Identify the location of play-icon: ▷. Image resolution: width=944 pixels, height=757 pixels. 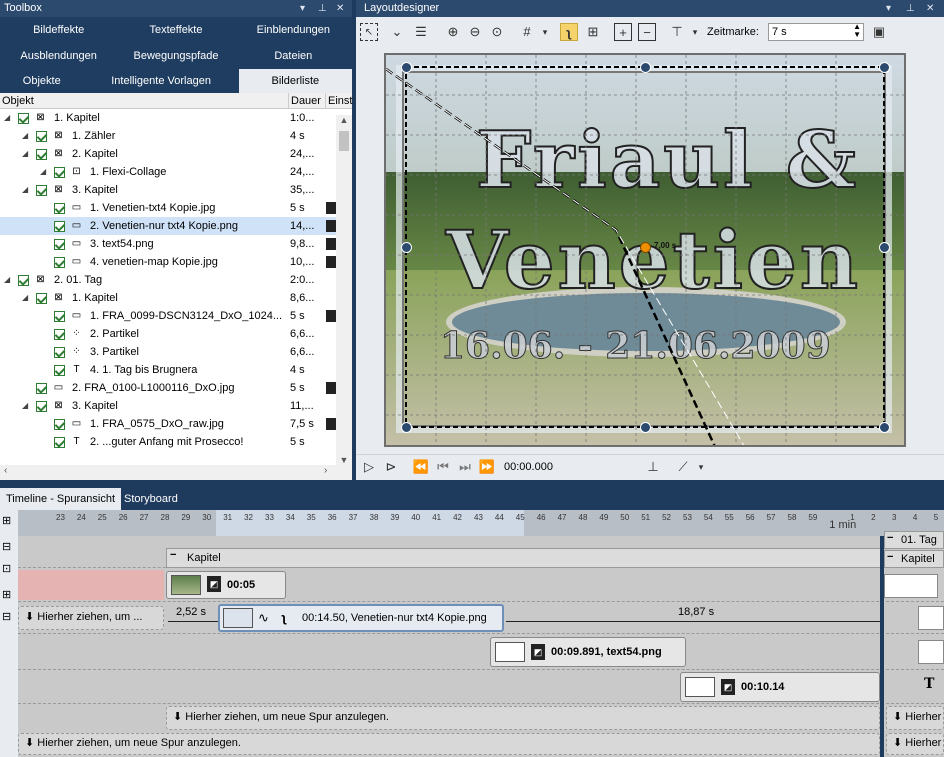
(369, 467).